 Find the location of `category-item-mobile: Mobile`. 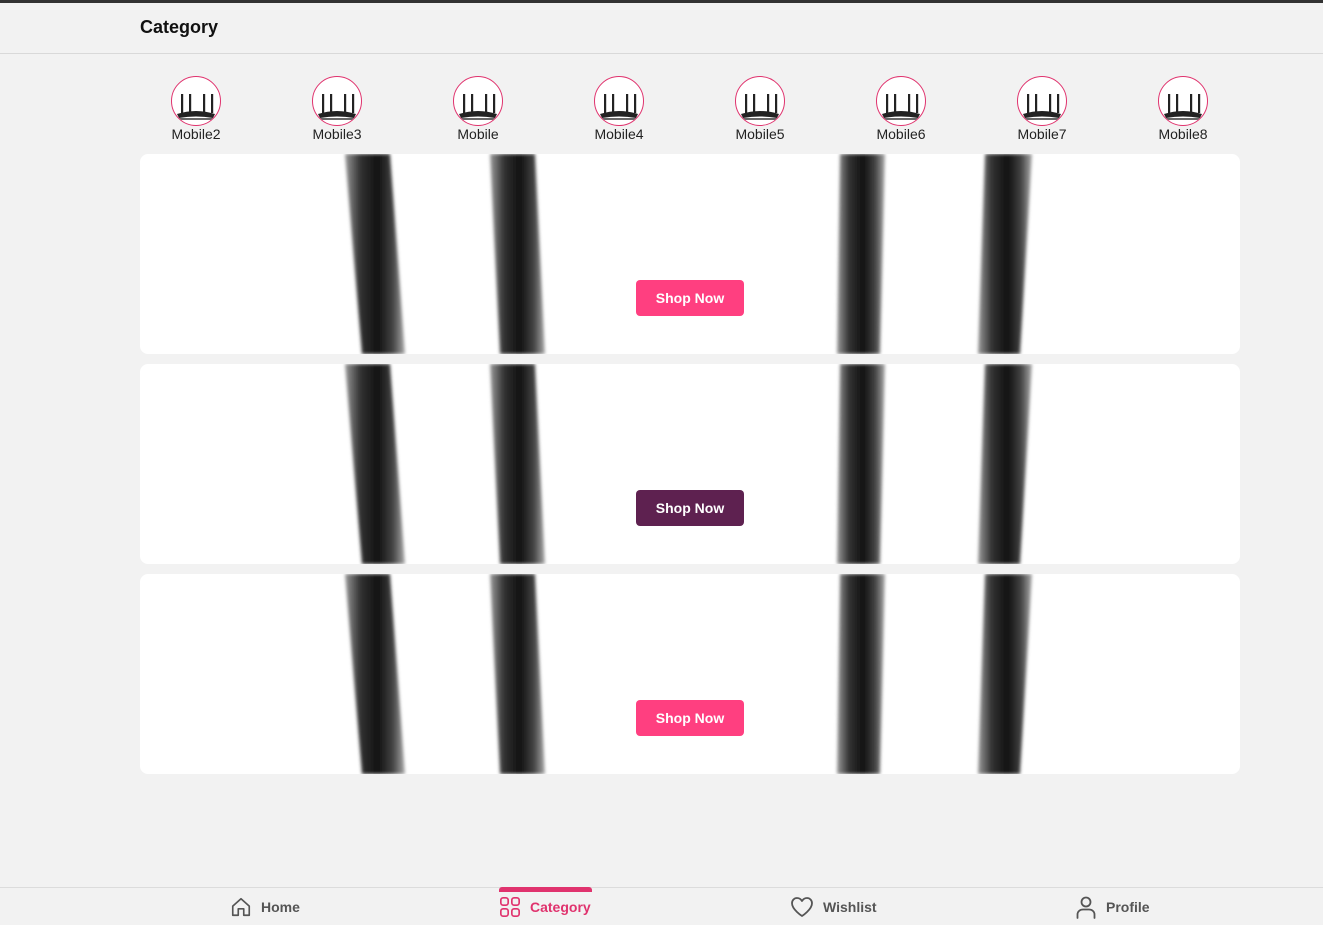

category-item-mobile: Mobile is located at coordinates (478, 111).